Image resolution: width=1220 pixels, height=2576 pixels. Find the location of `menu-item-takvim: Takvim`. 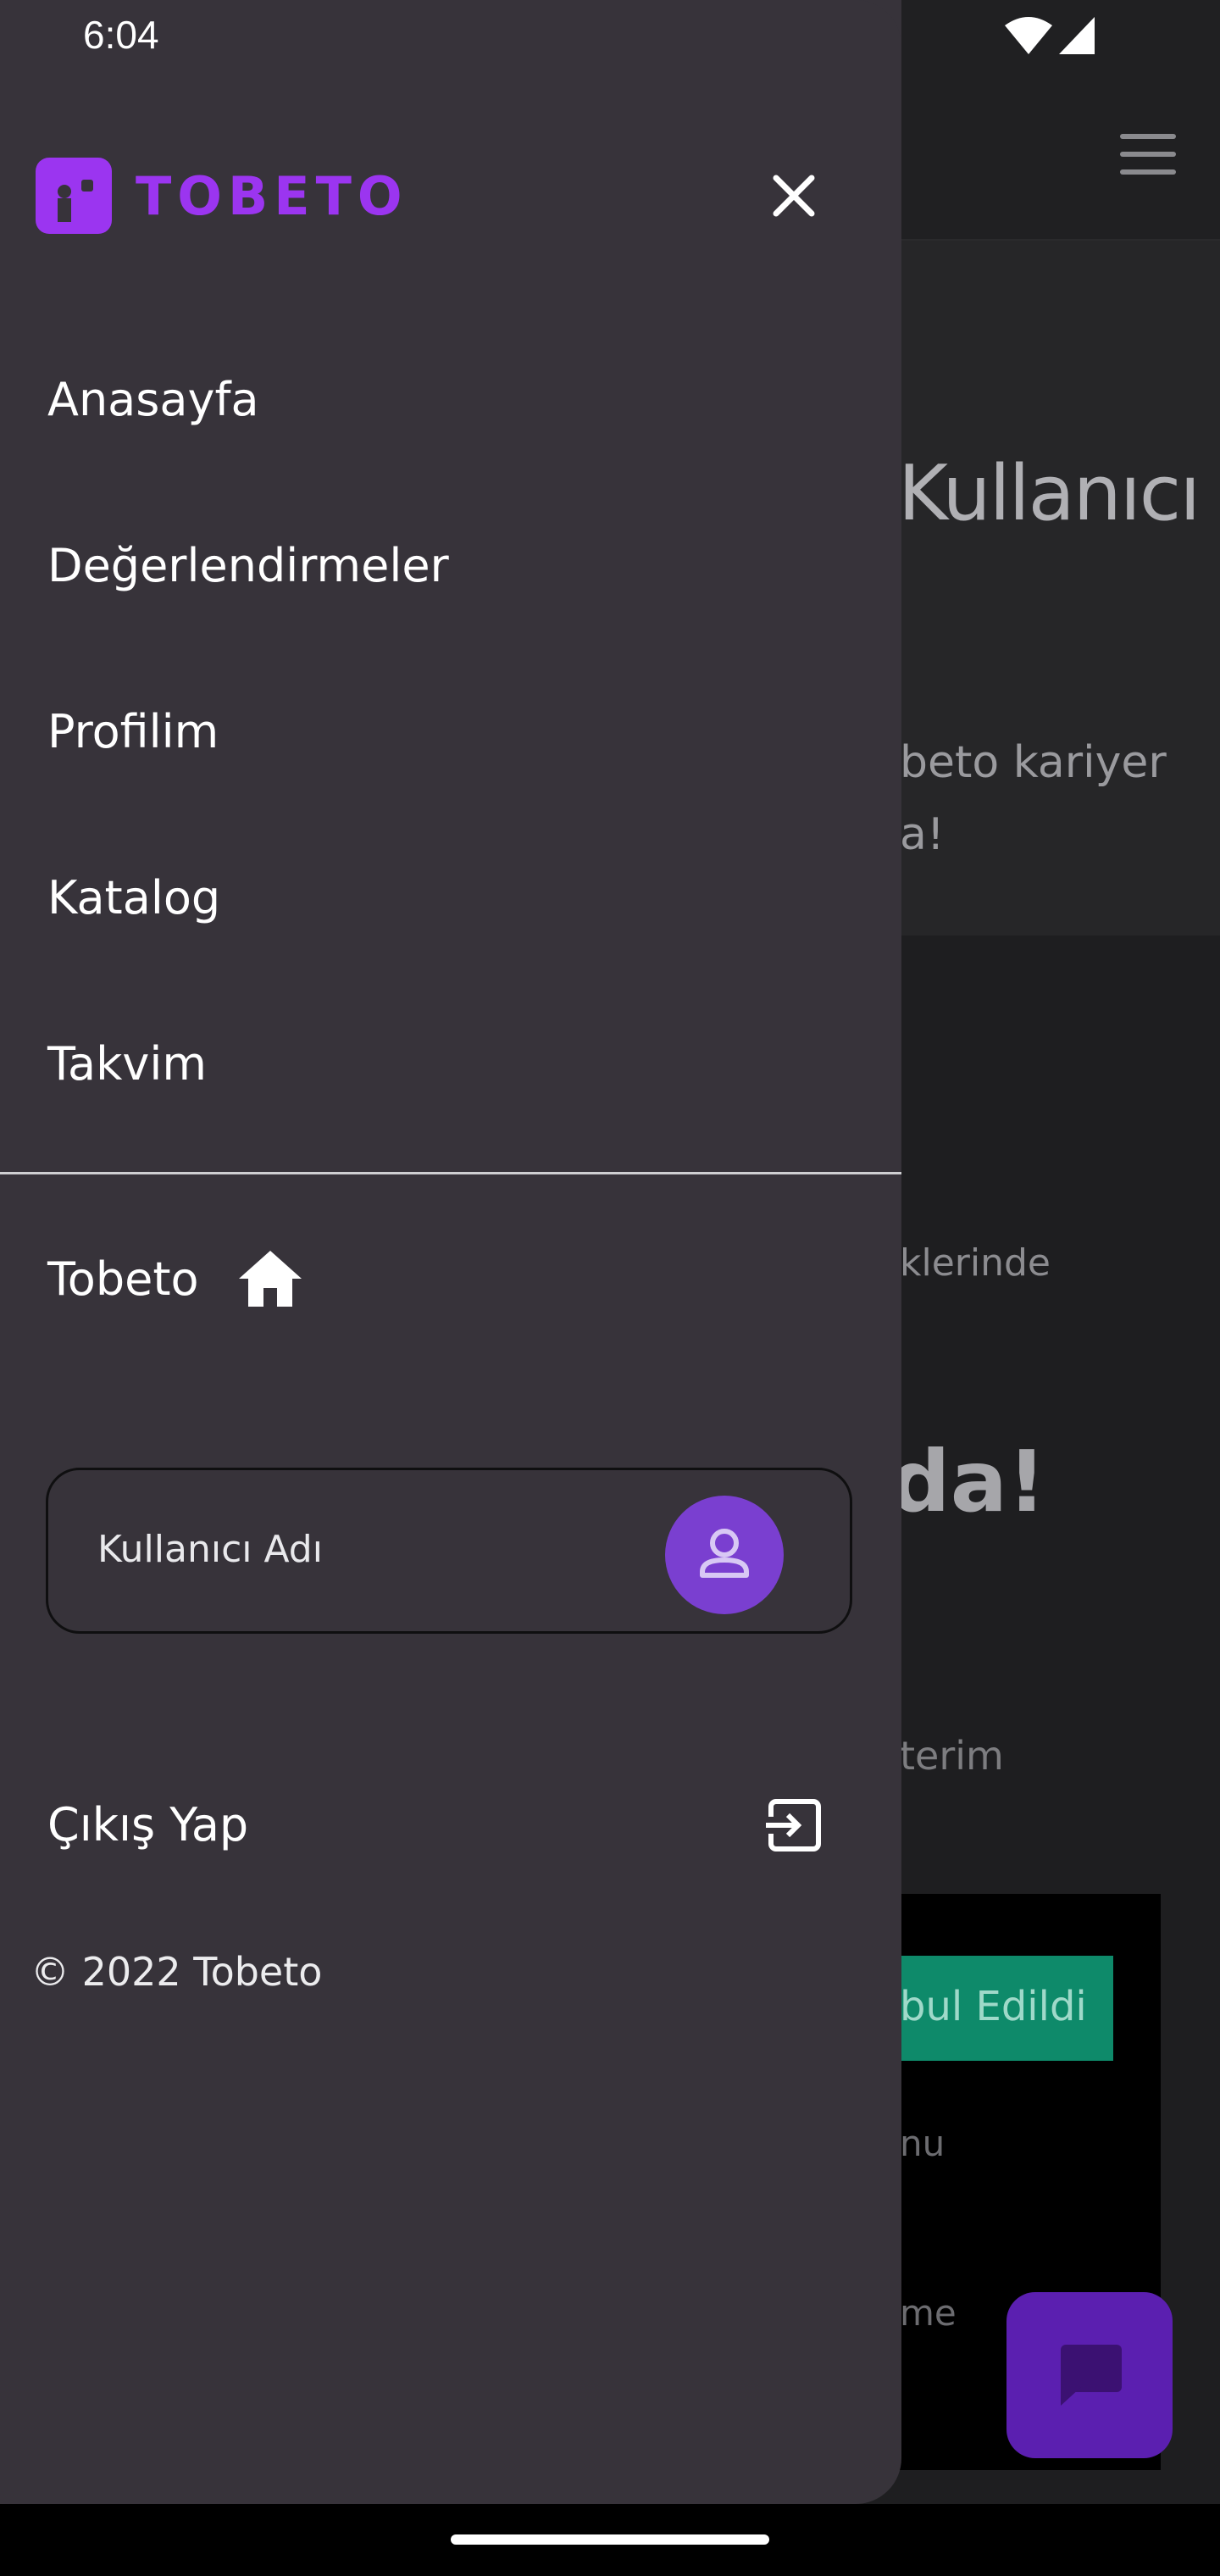

menu-item-takvim: Takvim is located at coordinates (127, 1064).